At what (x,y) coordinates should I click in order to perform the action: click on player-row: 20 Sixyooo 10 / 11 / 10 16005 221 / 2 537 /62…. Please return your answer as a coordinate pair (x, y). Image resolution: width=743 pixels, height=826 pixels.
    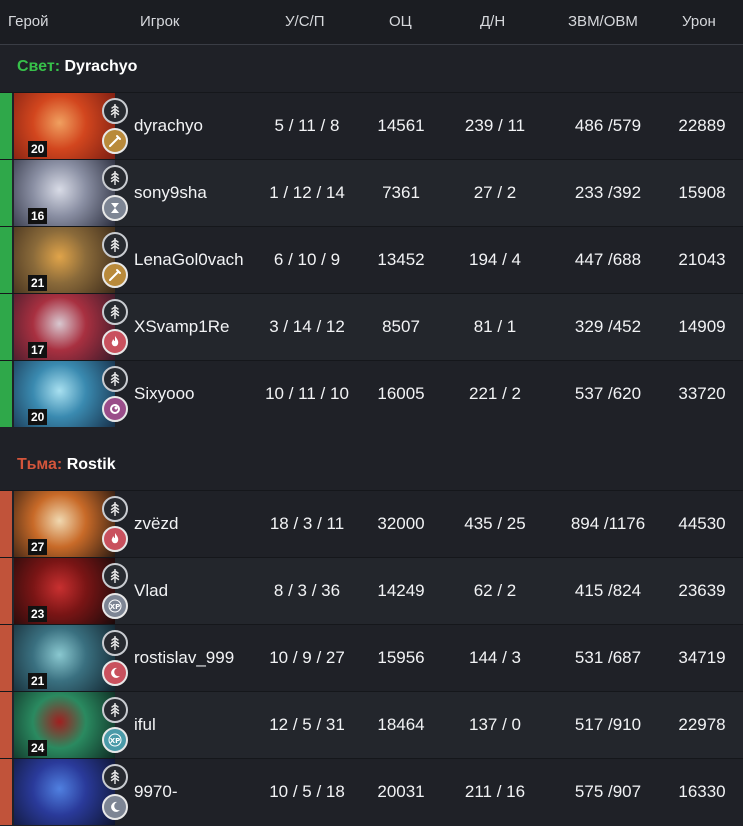
    Looking at the image, I should click on (371, 394).